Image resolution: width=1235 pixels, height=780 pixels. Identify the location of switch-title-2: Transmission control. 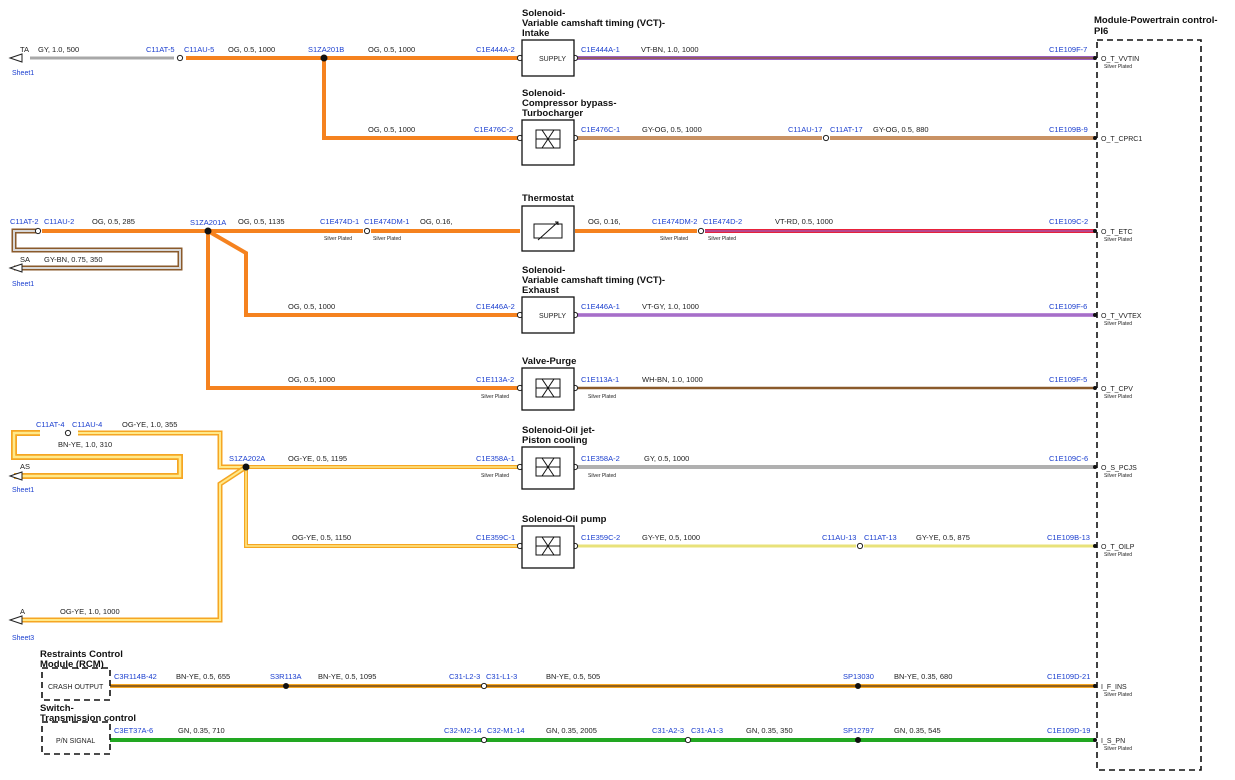
(88, 718).